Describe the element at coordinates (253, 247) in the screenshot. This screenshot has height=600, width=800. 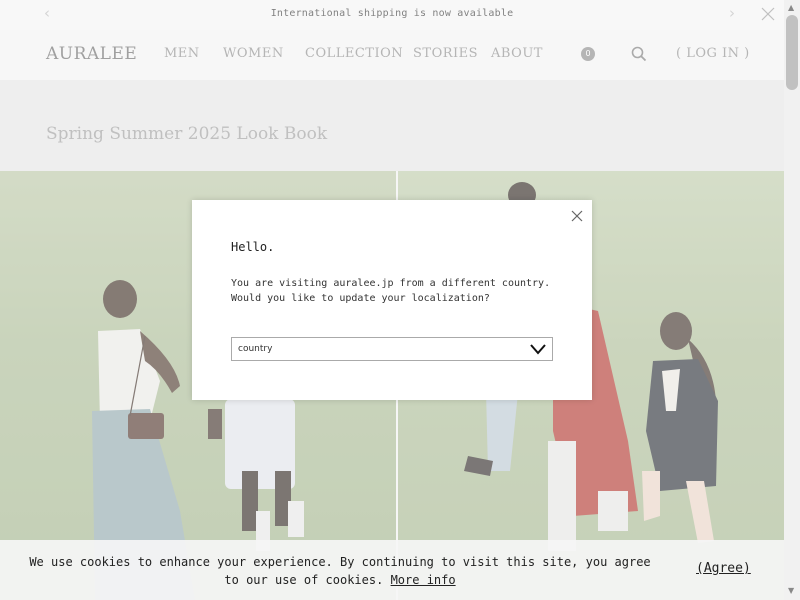
I see `modal-greeting: Hello.` at that location.